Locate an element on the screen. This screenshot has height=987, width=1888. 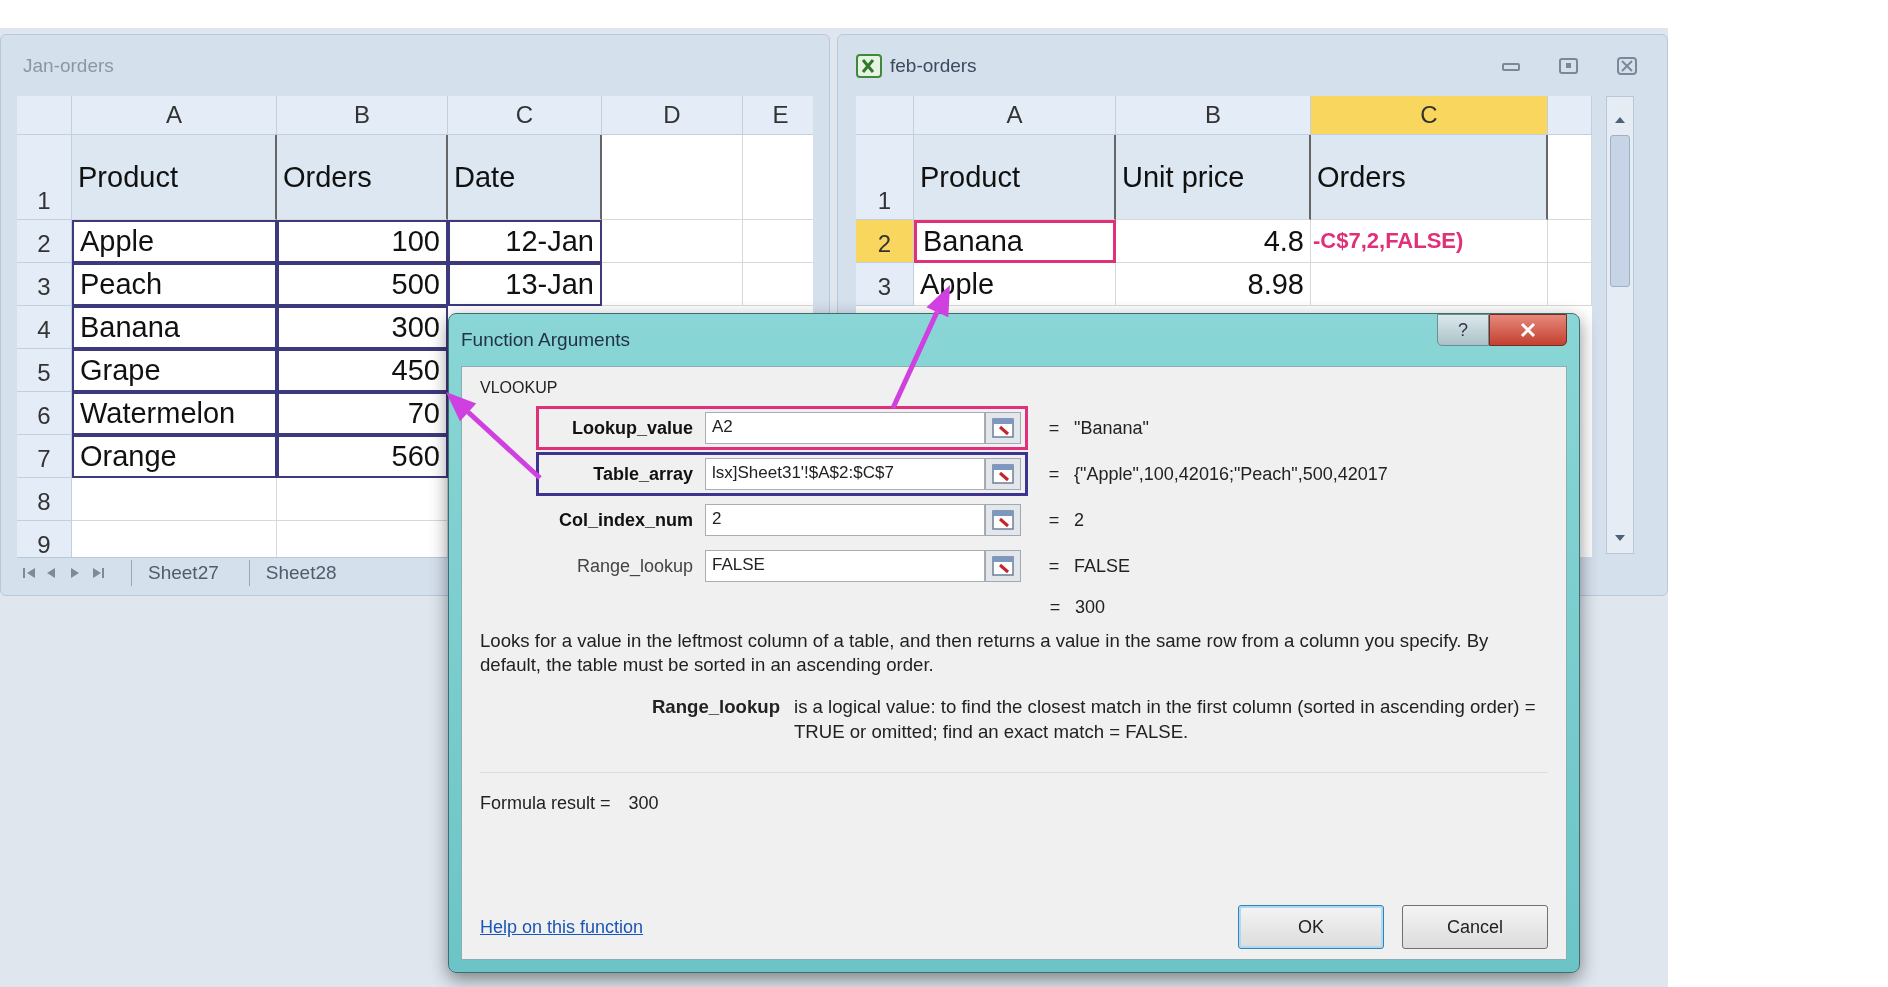
close-button is located at coordinates (1528, 330).